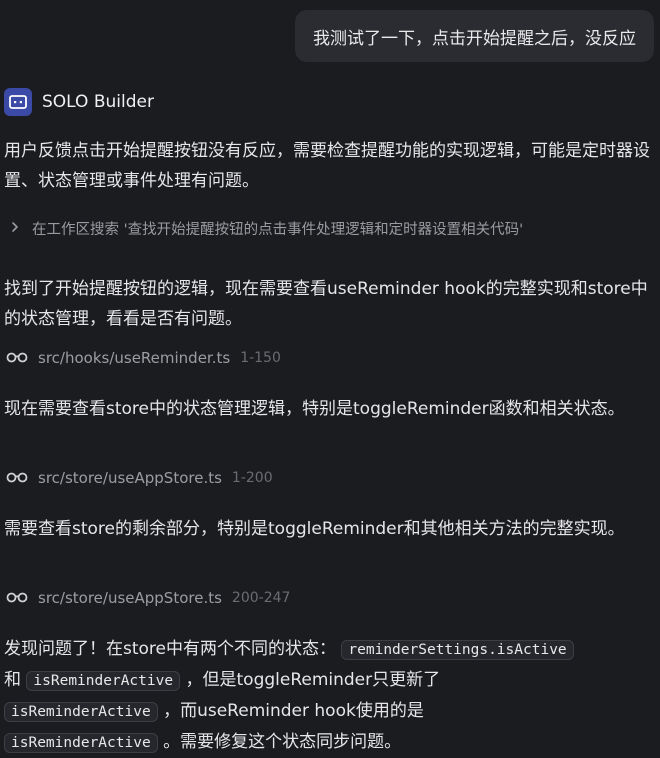  Describe the element at coordinates (282, 742) in the screenshot. I see `final-text-part: 。需要修复这个状态同步问题。` at that location.